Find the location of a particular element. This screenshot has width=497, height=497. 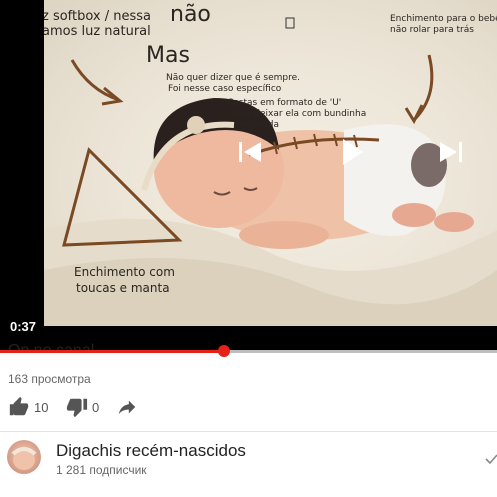

skip-next-icon is located at coordinates (451, 152).